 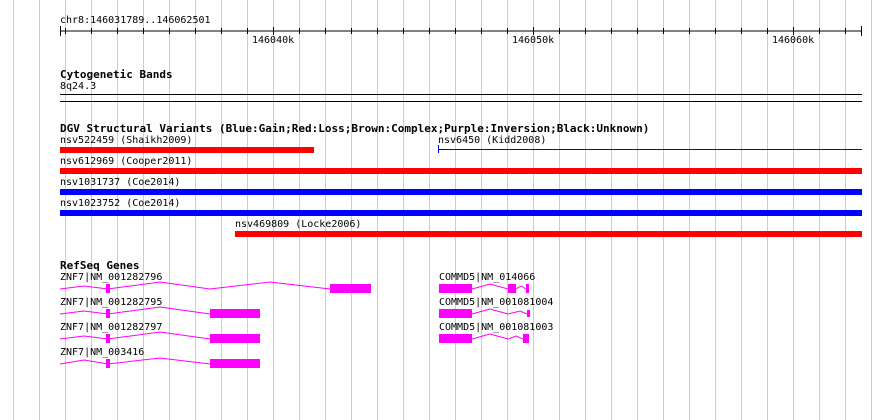 I want to click on variant-label: nsv612969 (Cooper2011), so click(x=126, y=162).